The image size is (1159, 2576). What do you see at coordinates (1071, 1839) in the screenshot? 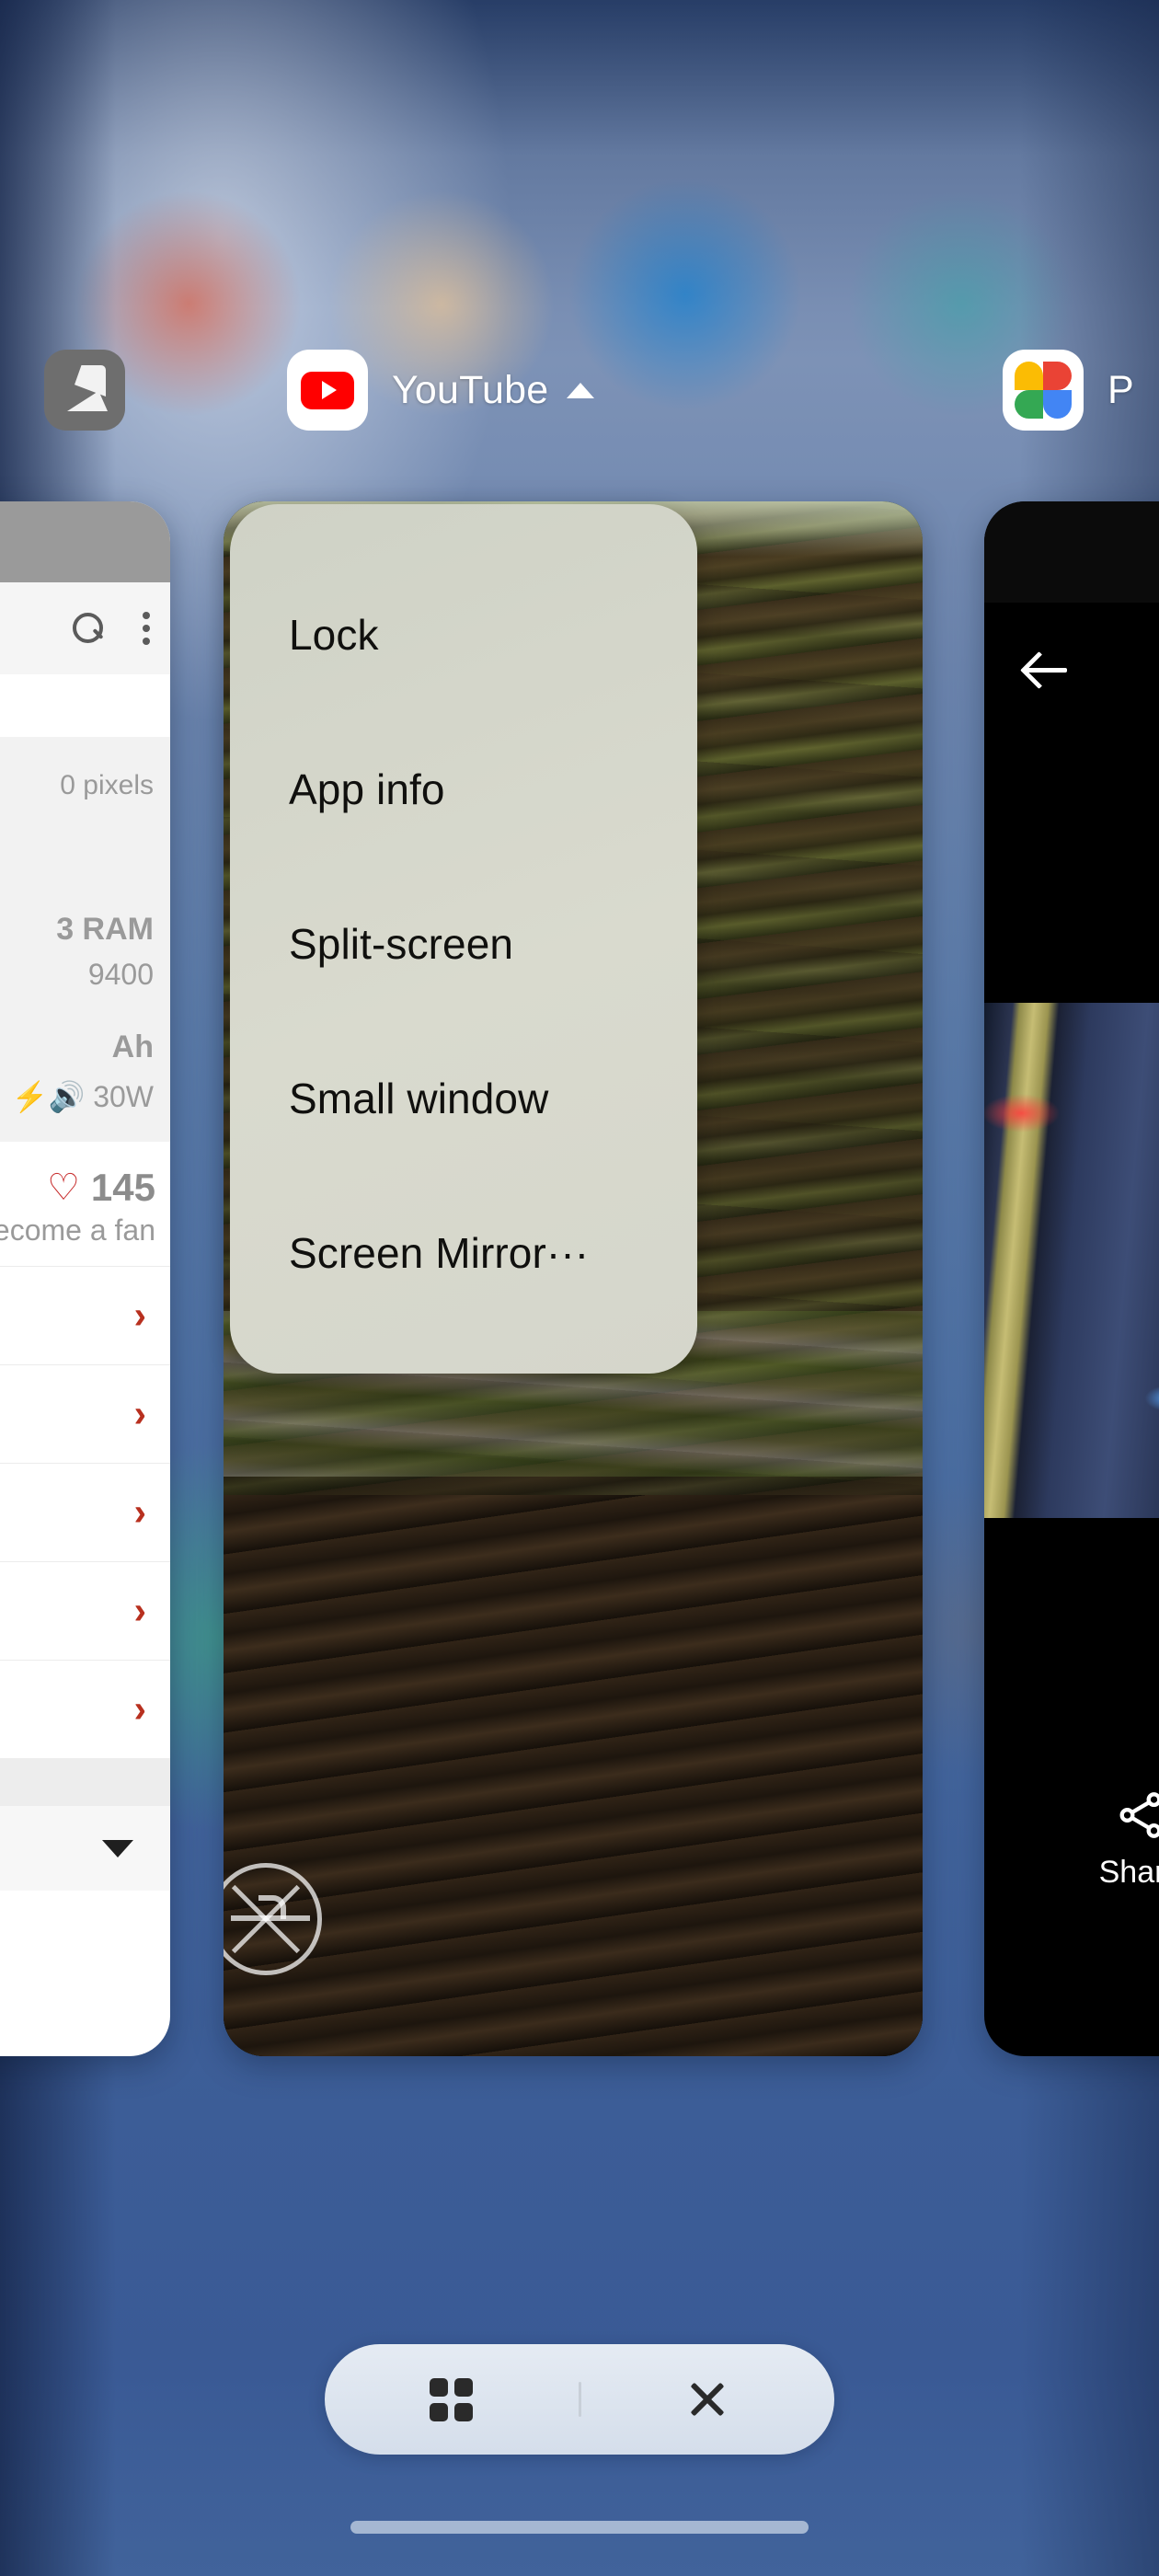
I see `share-button: Share` at bounding box center [1071, 1839].